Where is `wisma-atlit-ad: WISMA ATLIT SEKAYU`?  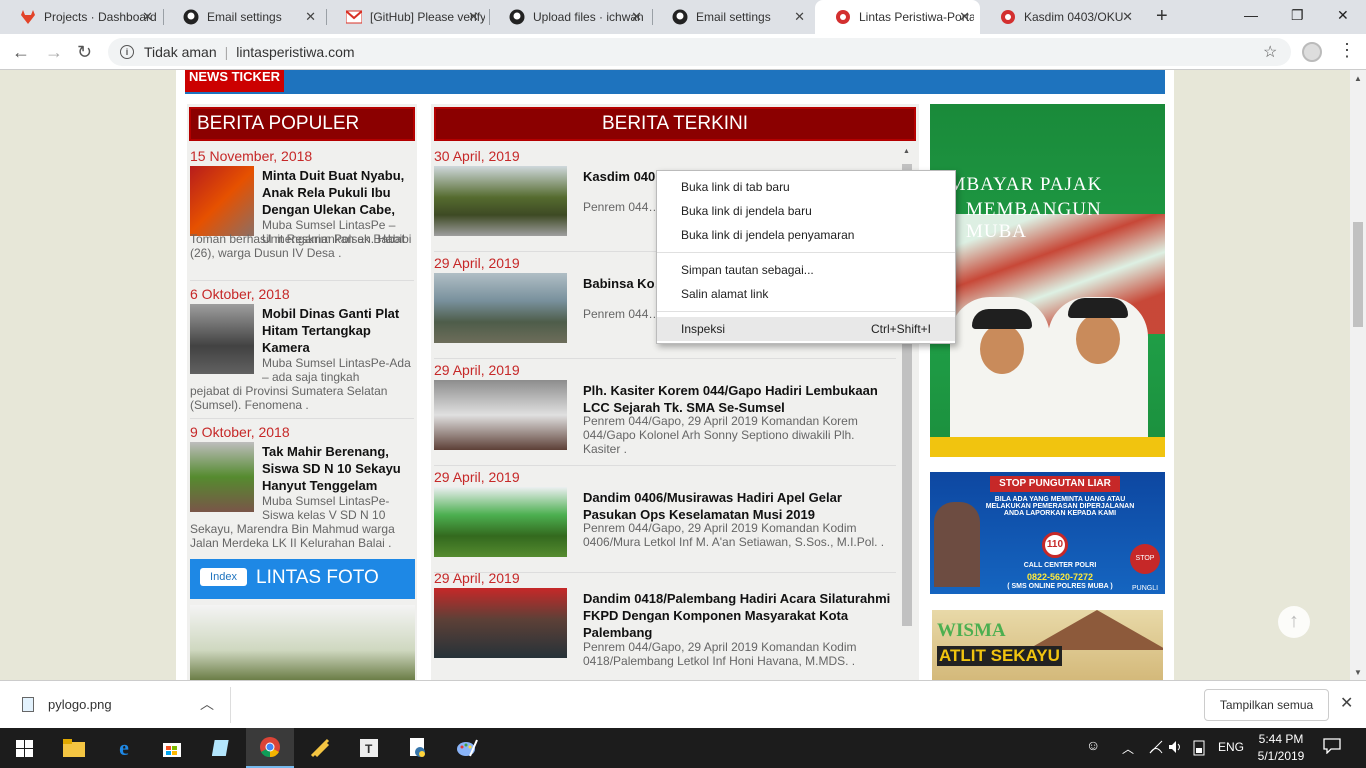
wisma-atlit-ad: WISMA ATLIT SEKAYU is located at coordinates (1047, 645).